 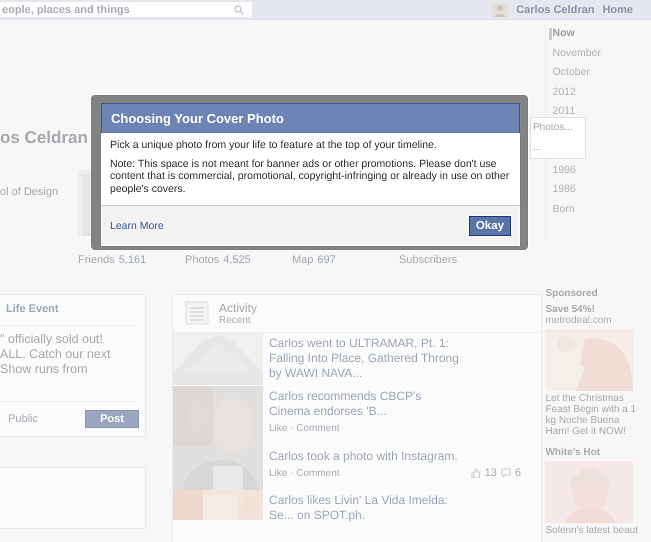 I want to click on story-text: Carlos took a photo with Instagram., so click(x=365, y=456).